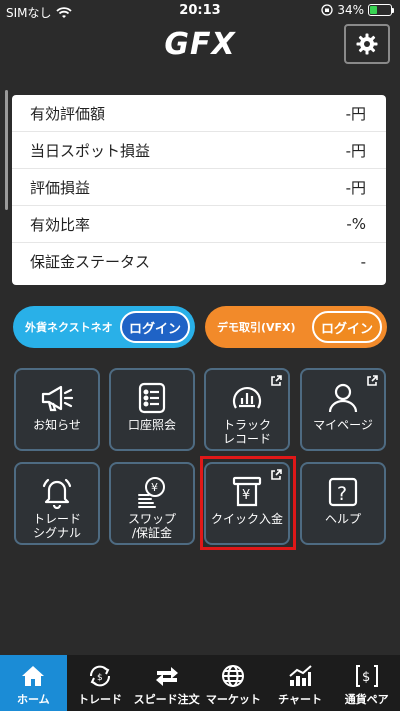 The width and height of the screenshot is (400, 711). What do you see at coordinates (33, 676) in the screenshot?
I see `home-icon` at bounding box center [33, 676].